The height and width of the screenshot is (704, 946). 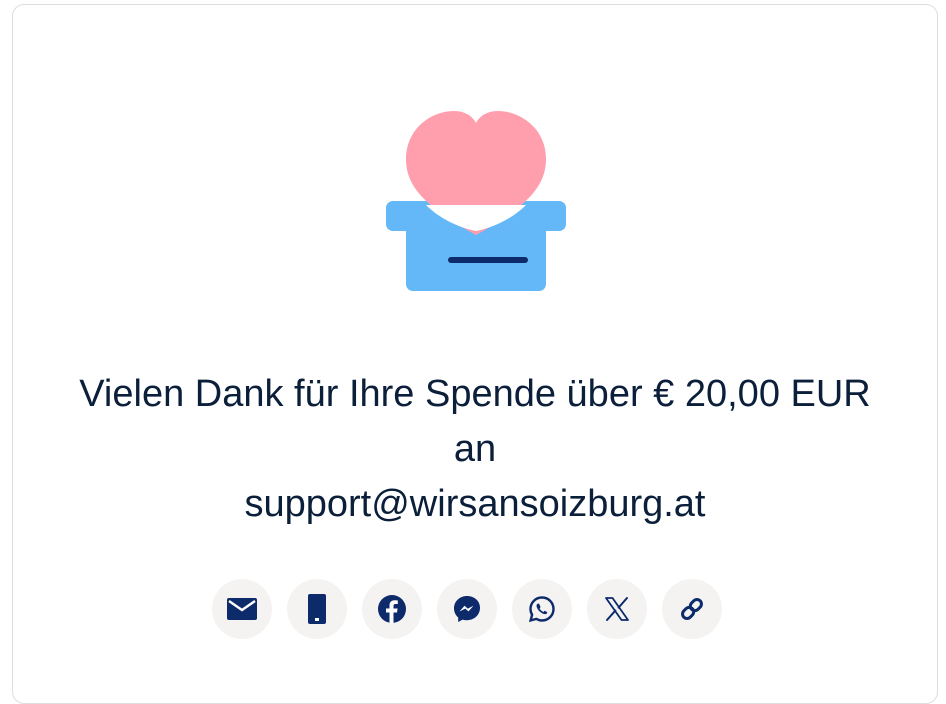 I want to click on facebook-icon, so click(x=392, y=609).